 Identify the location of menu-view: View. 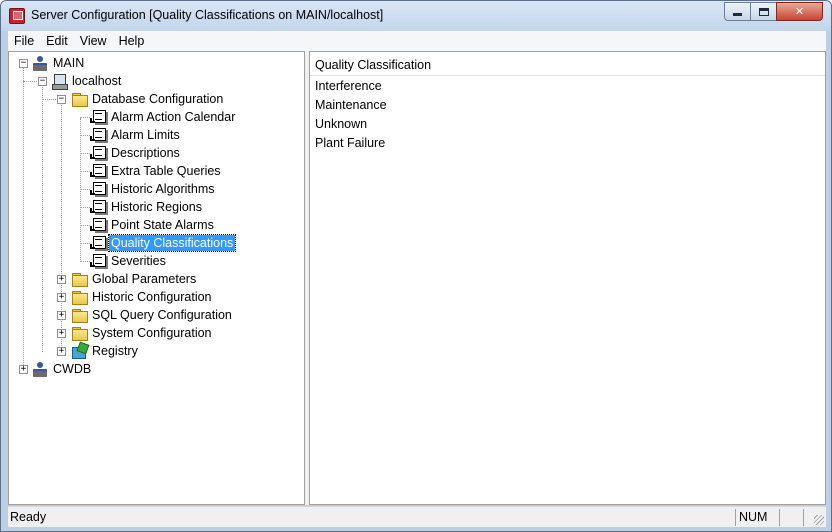
(93, 41).